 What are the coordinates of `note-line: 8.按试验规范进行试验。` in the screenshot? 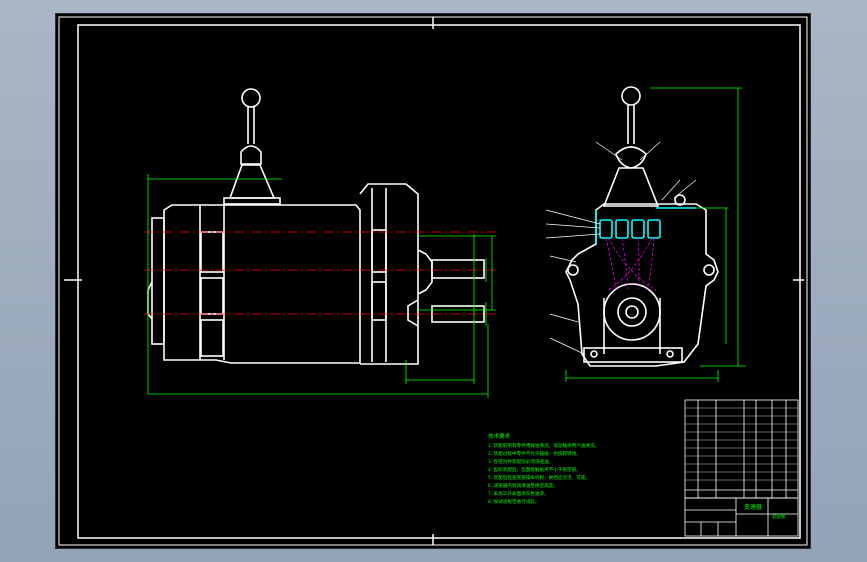 It's located at (513, 501).